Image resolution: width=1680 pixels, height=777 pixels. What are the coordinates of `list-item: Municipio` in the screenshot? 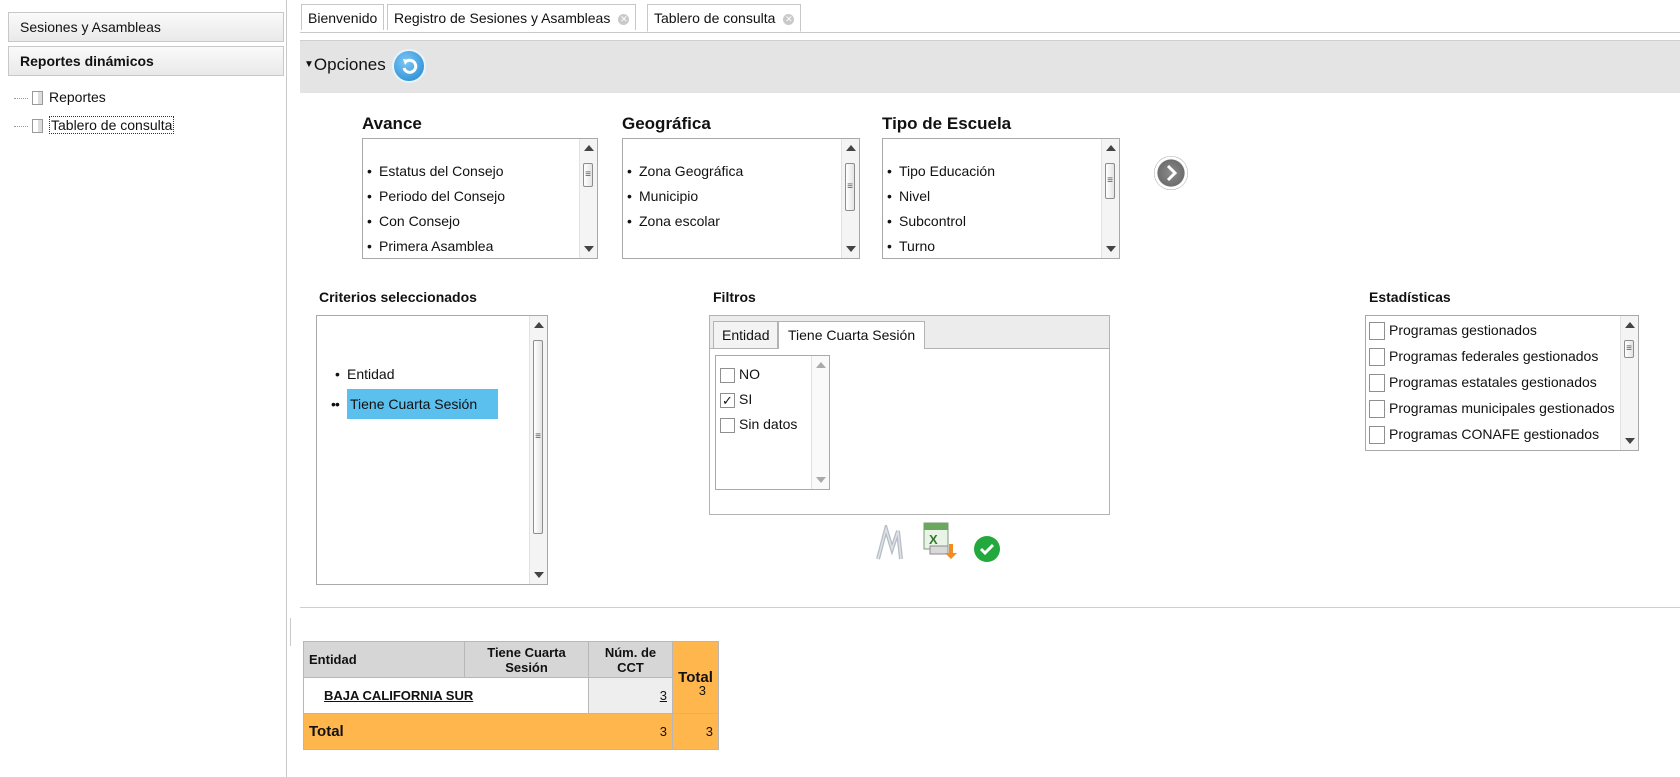 It's located at (741, 196).